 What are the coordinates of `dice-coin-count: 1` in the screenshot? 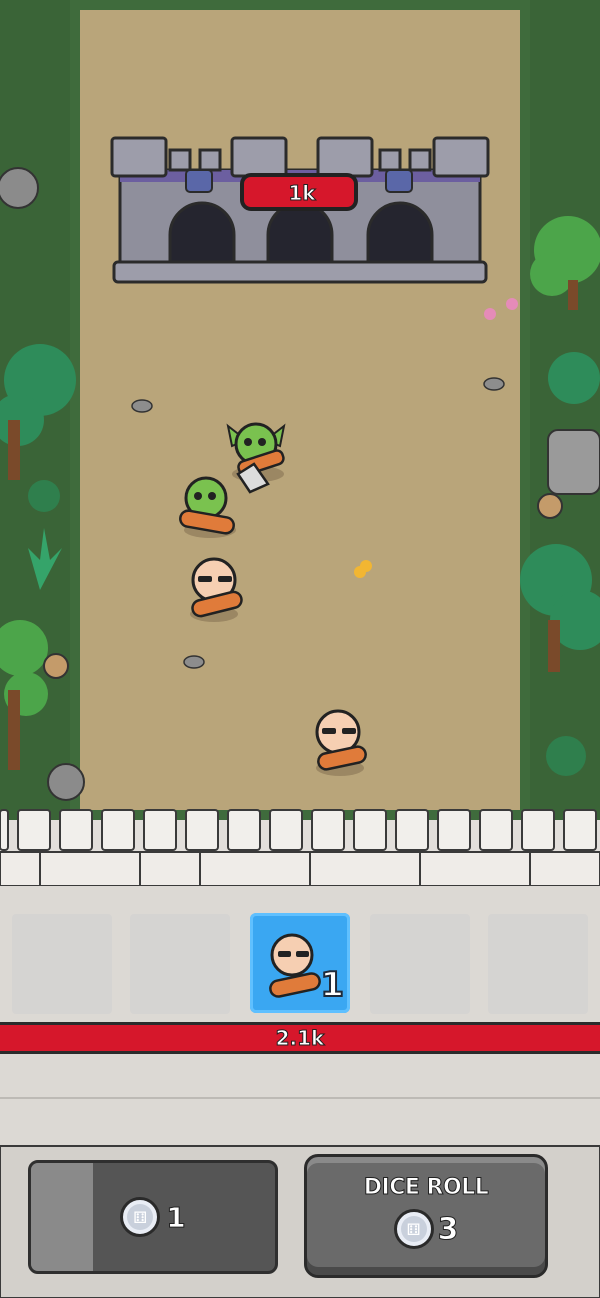 It's located at (176, 1217).